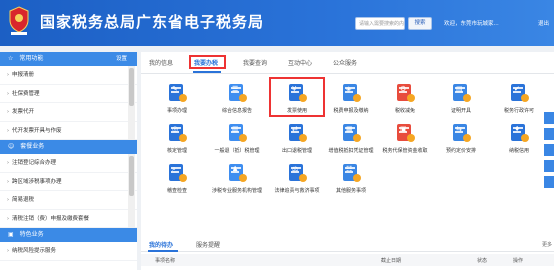 This screenshot has width=554, height=270. I want to click on function-tile: ☷ 其他服务事项, so click(351, 179).